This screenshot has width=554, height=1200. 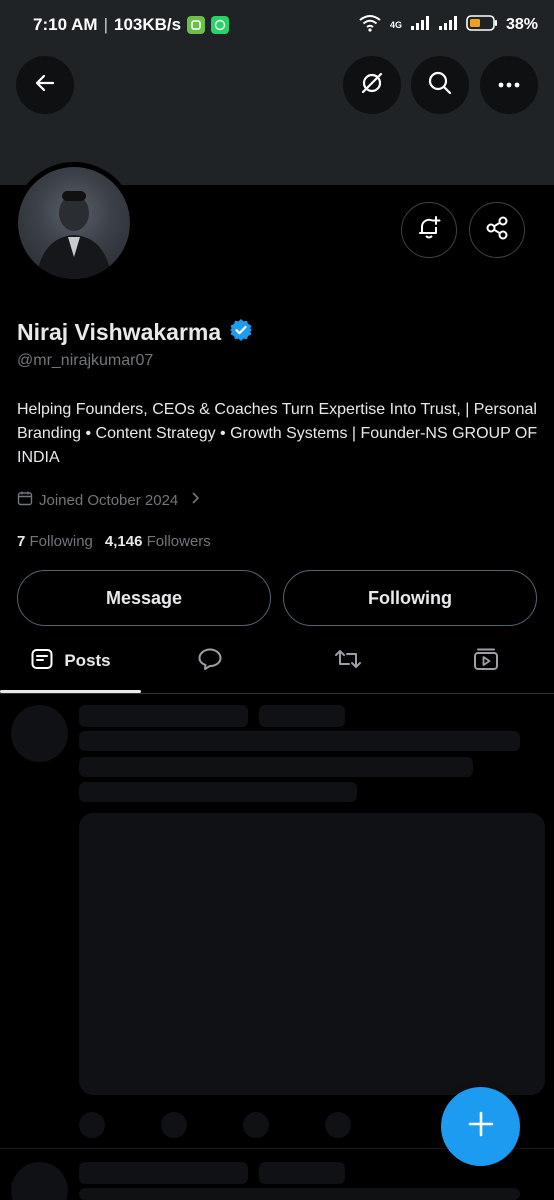 What do you see at coordinates (87, 660) in the screenshot?
I see `tab-posts-label: Posts` at bounding box center [87, 660].